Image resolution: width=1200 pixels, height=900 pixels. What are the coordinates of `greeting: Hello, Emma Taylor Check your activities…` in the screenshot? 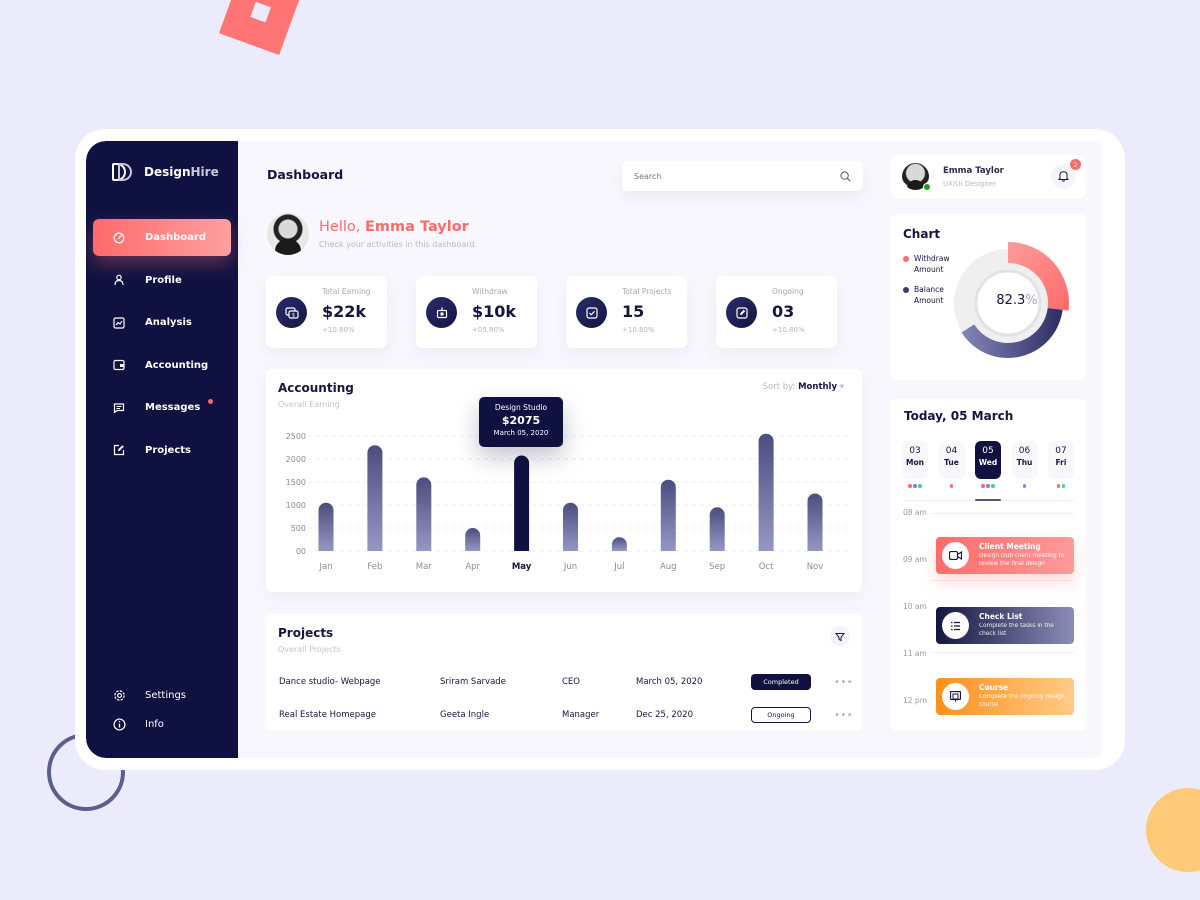 It's located at (372, 234).